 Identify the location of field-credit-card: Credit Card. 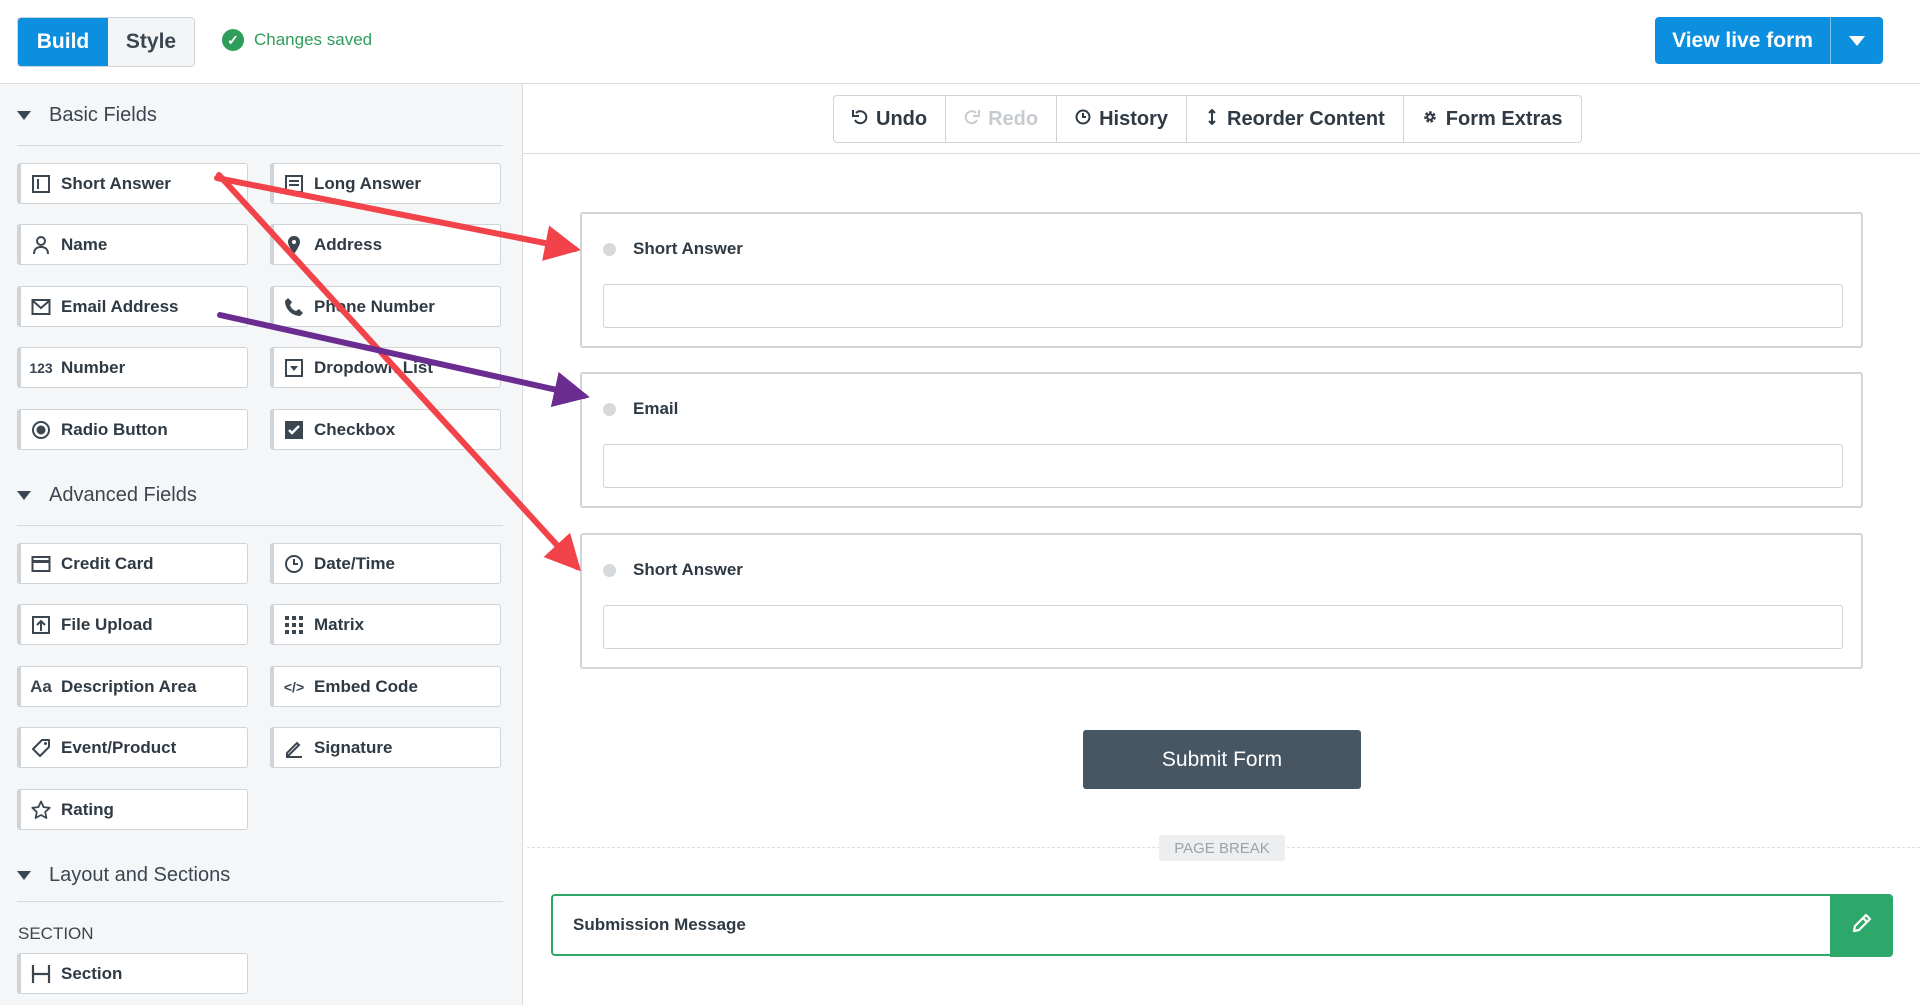
(132, 563).